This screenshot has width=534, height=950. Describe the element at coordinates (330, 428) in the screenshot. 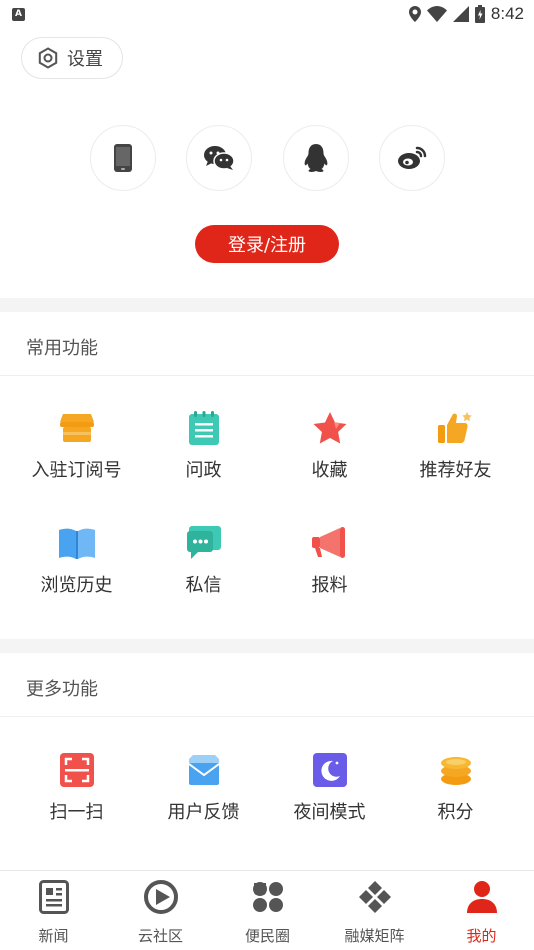

I see `star-icon` at that location.